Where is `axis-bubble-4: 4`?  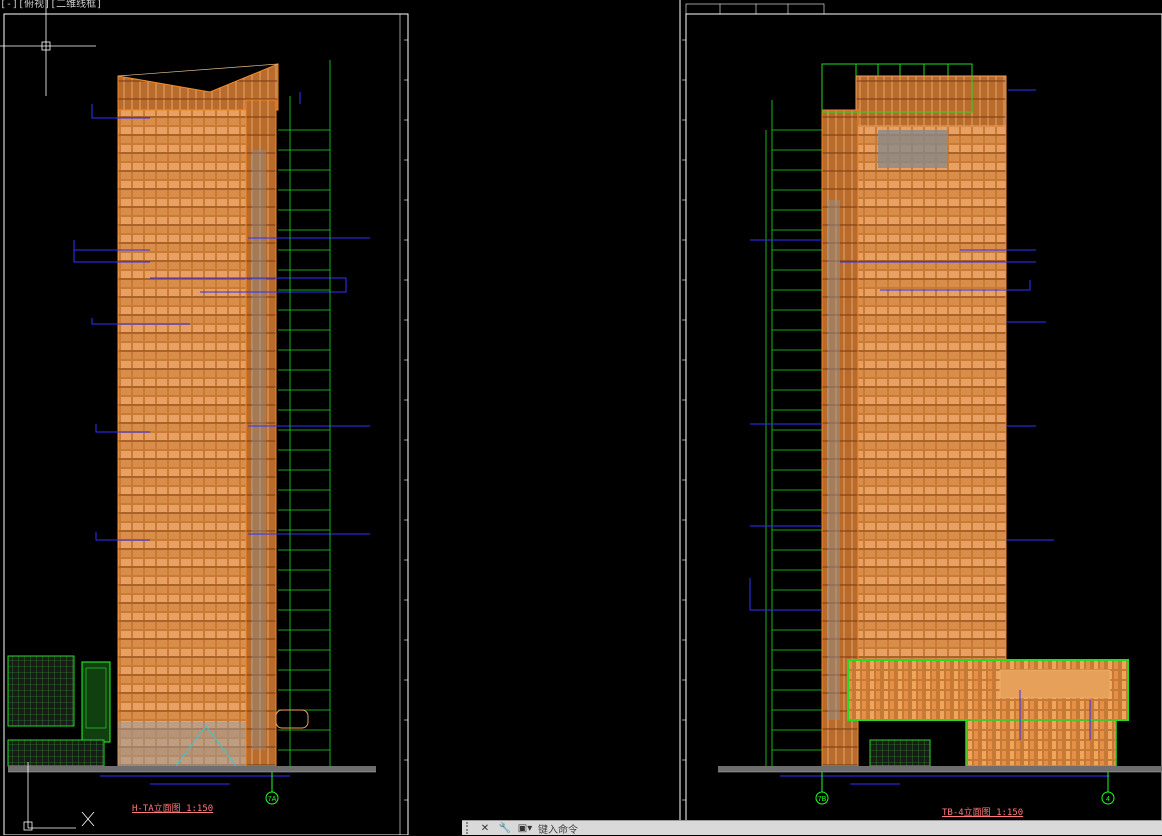
axis-bubble-4: 4 is located at coordinates (1108, 788).